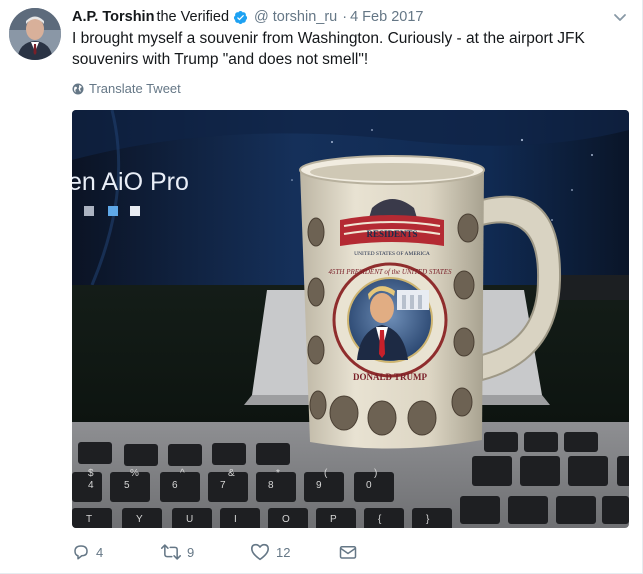 This screenshot has width=643, height=574. What do you see at coordinates (130, 182) in the screenshot?
I see `monitor-brand-text: en AiO Pro` at bounding box center [130, 182].